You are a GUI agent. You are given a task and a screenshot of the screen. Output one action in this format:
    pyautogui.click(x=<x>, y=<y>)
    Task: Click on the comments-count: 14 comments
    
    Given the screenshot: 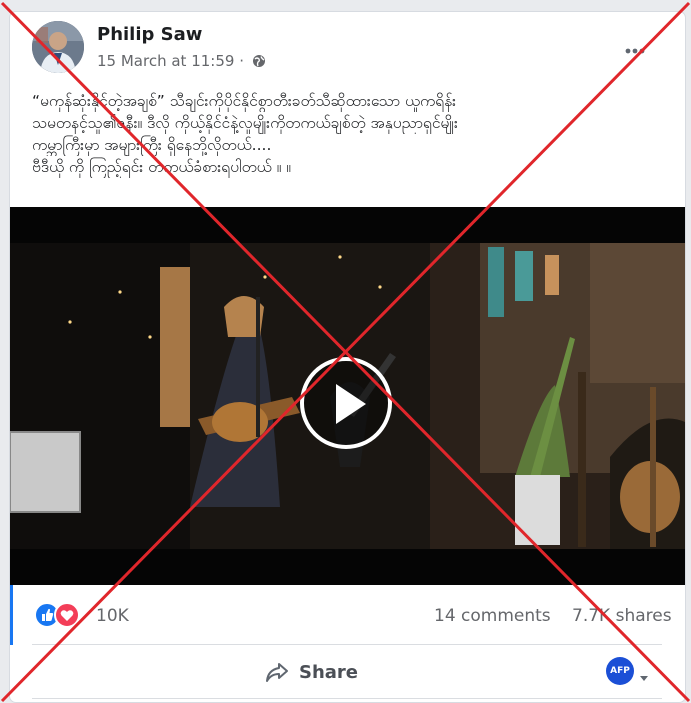 What is the action you would take?
    pyautogui.click(x=492, y=616)
    